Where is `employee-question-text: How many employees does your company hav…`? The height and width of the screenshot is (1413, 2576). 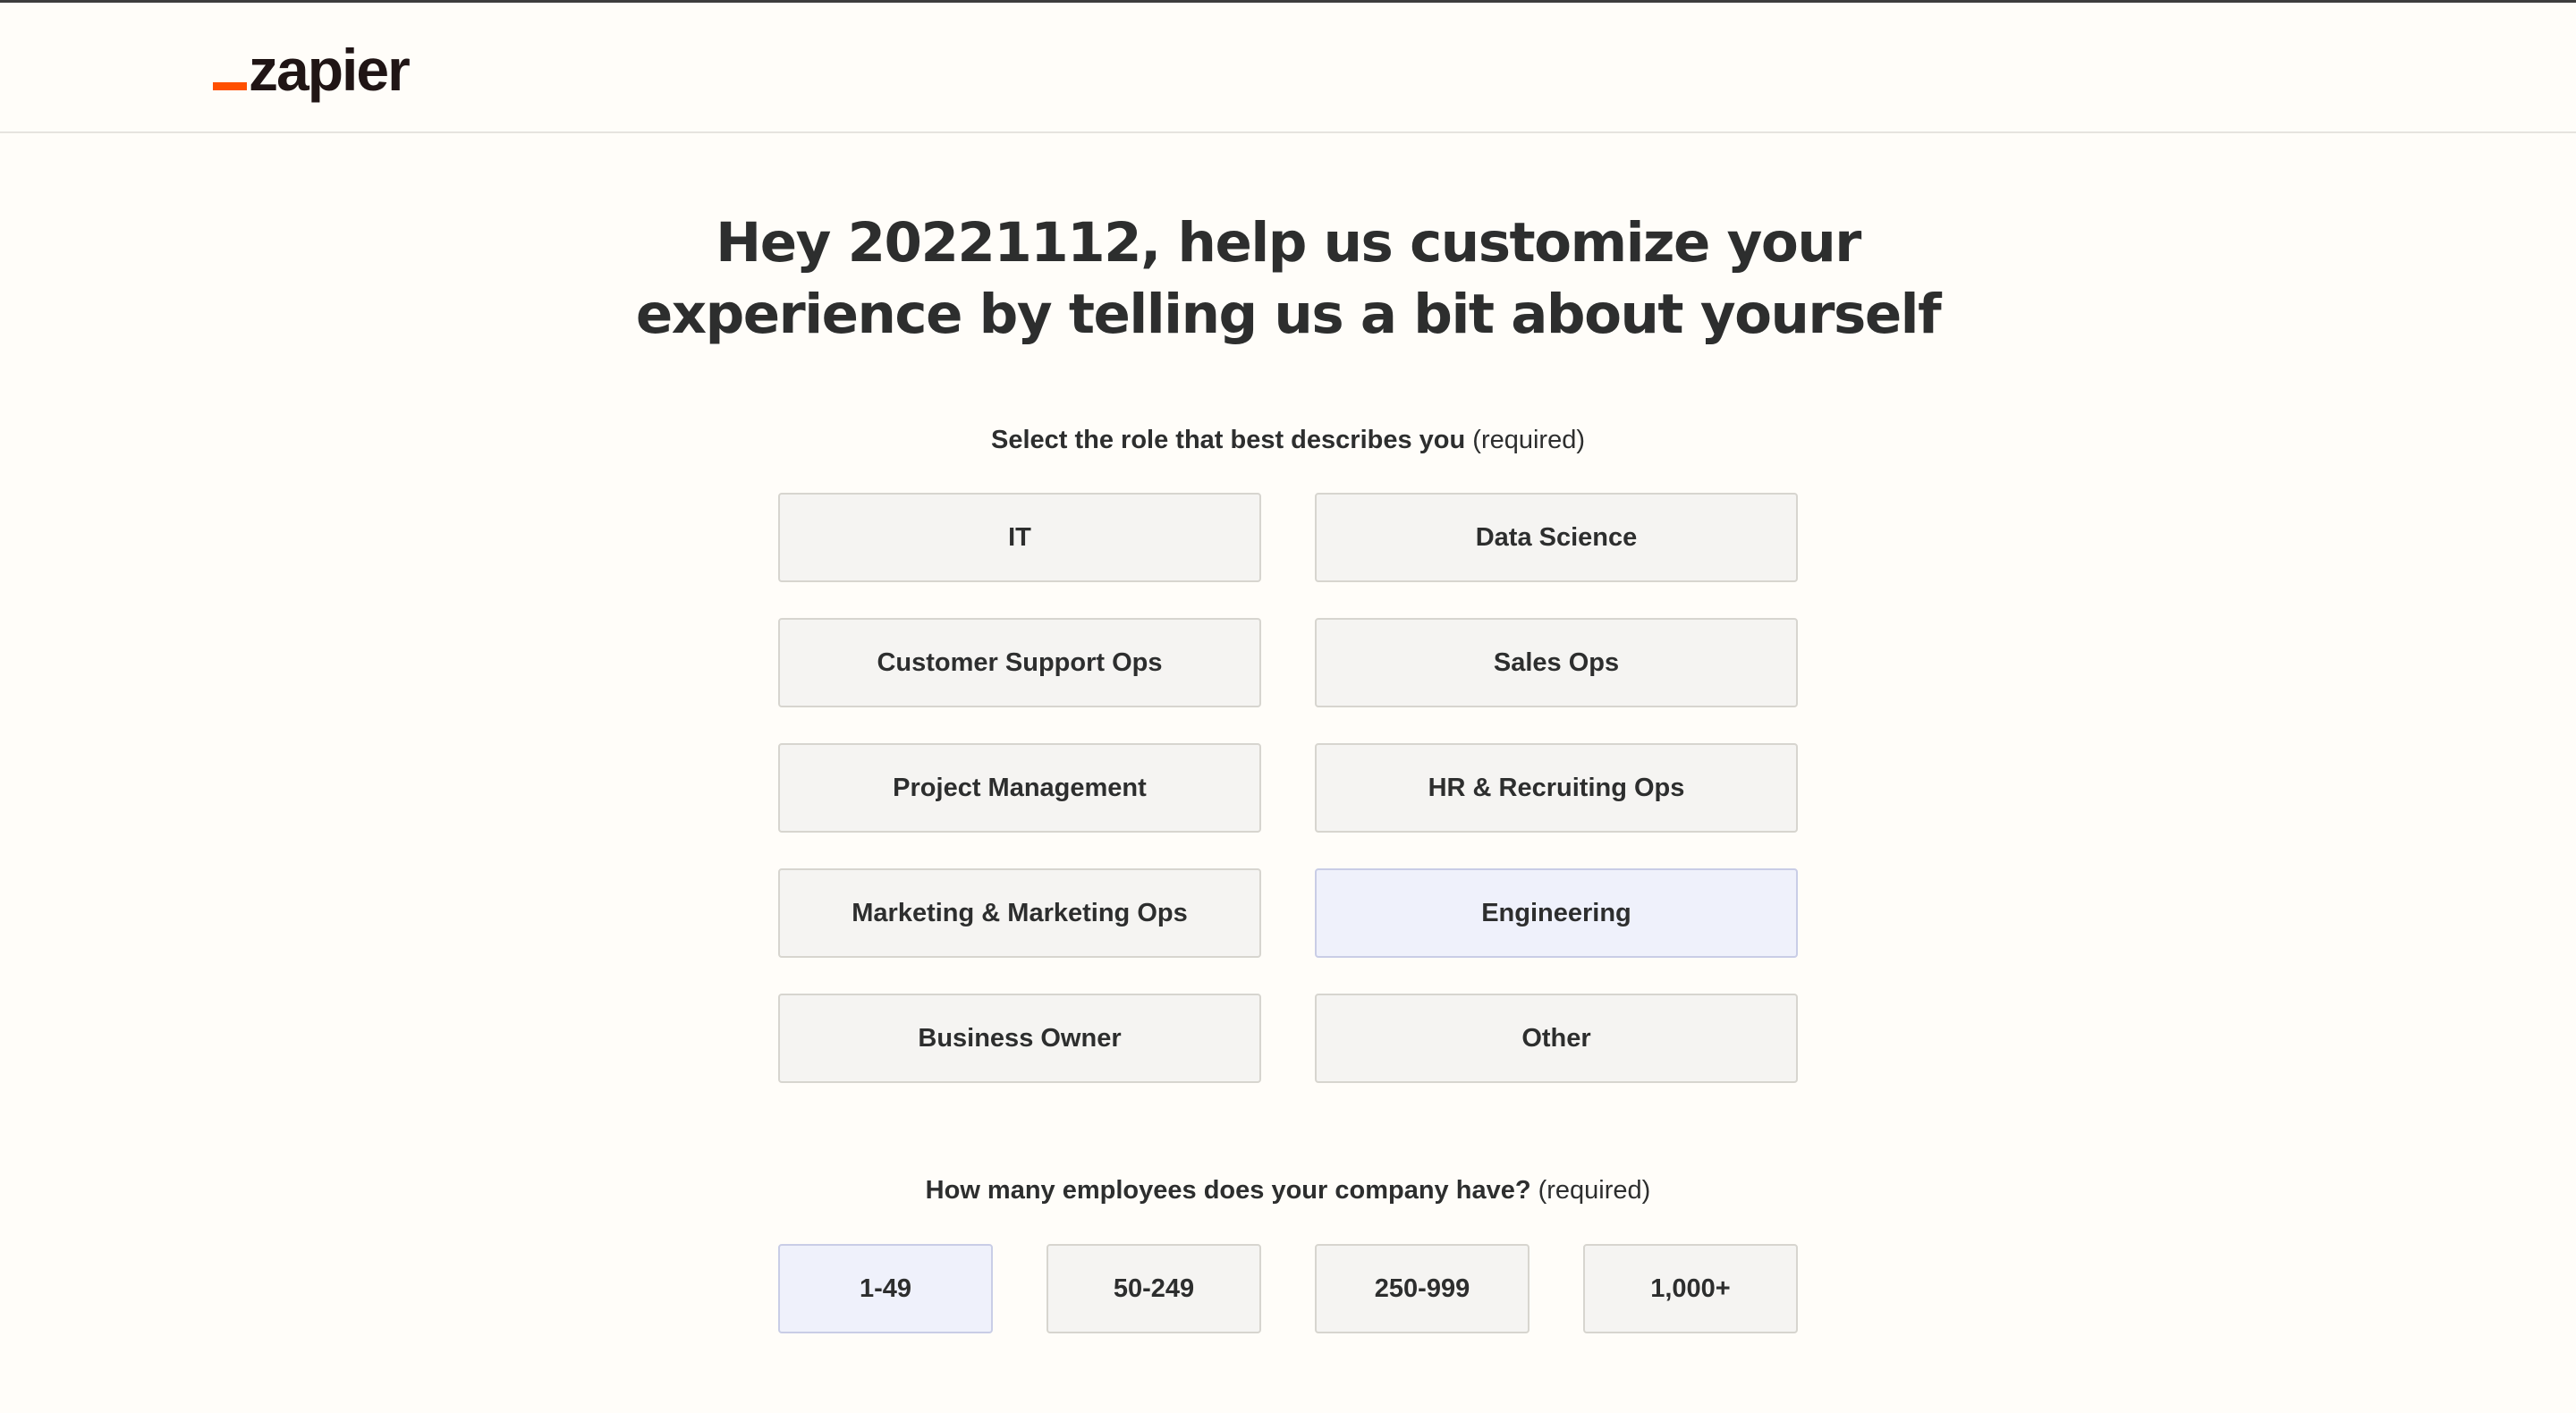 employee-question-text: How many employees does your company hav… is located at coordinates (1228, 1190).